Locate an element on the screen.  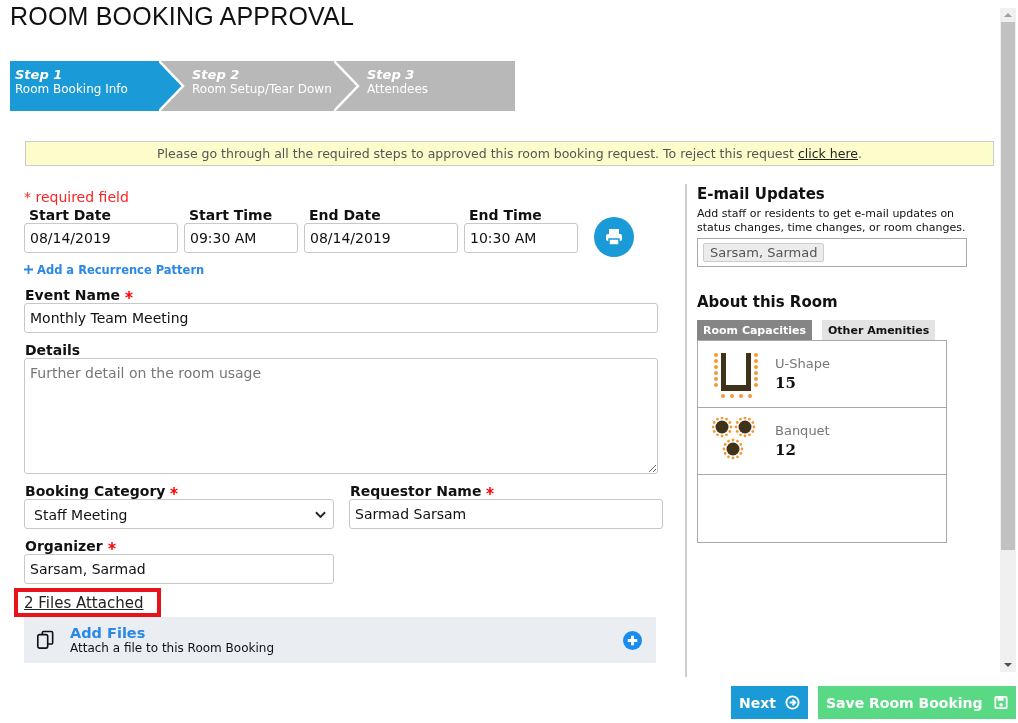
field-label: Organizer is located at coordinates (64, 545).